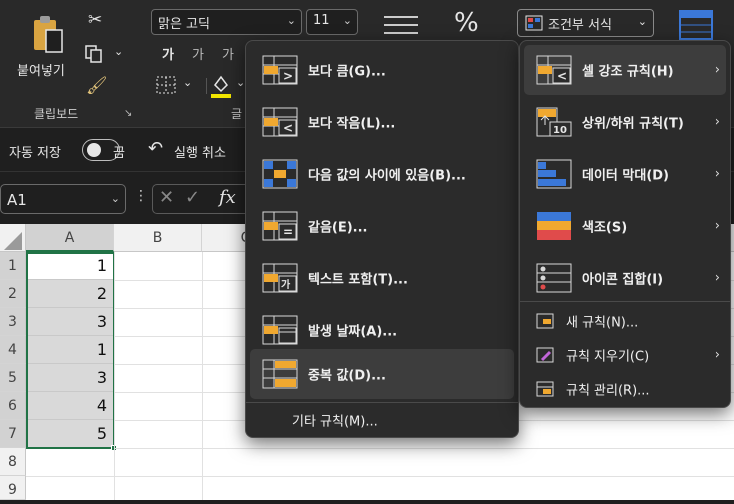 The image size is (734, 504). What do you see at coordinates (13, 434) in the screenshot?
I see `row-header-7: 7` at bounding box center [13, 434].